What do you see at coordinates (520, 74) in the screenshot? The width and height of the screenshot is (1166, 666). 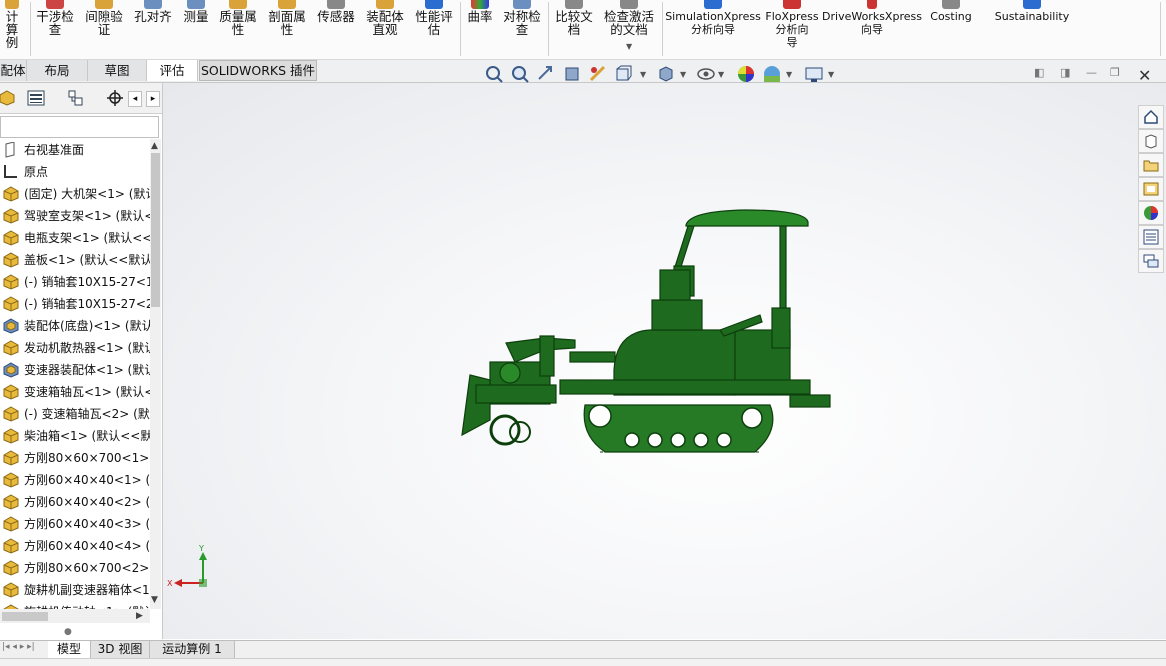 I see `zoom-to-area-icon` at bounding box center [520, 74].